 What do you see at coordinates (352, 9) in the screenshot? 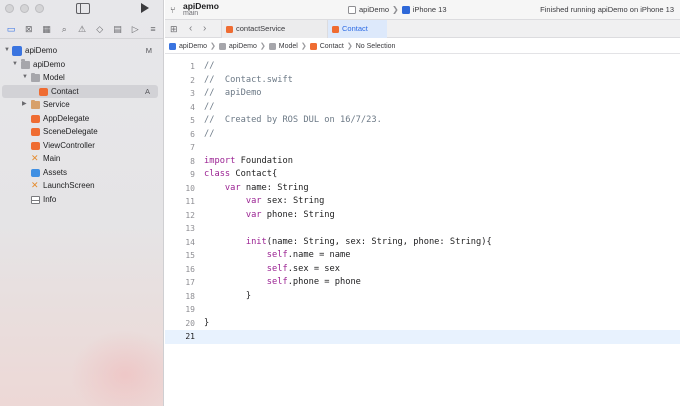
I see `app-target-icon` at bounding box center [352, 9].